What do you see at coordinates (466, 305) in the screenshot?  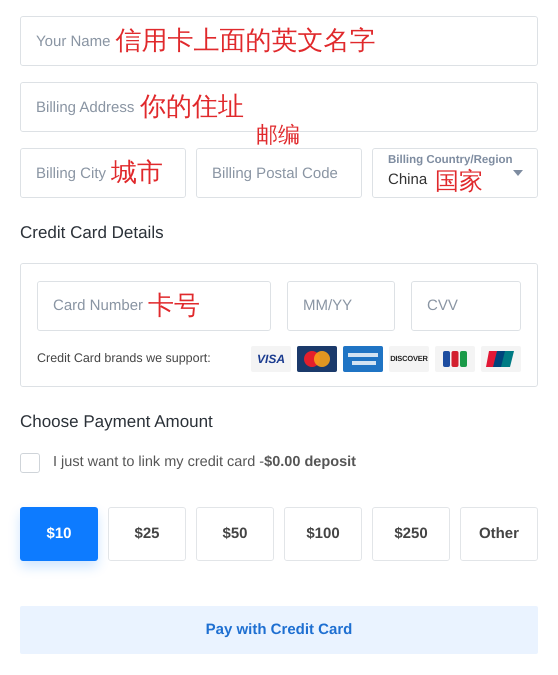 I see `input-field: CVV` at bounding box center [466, 305].